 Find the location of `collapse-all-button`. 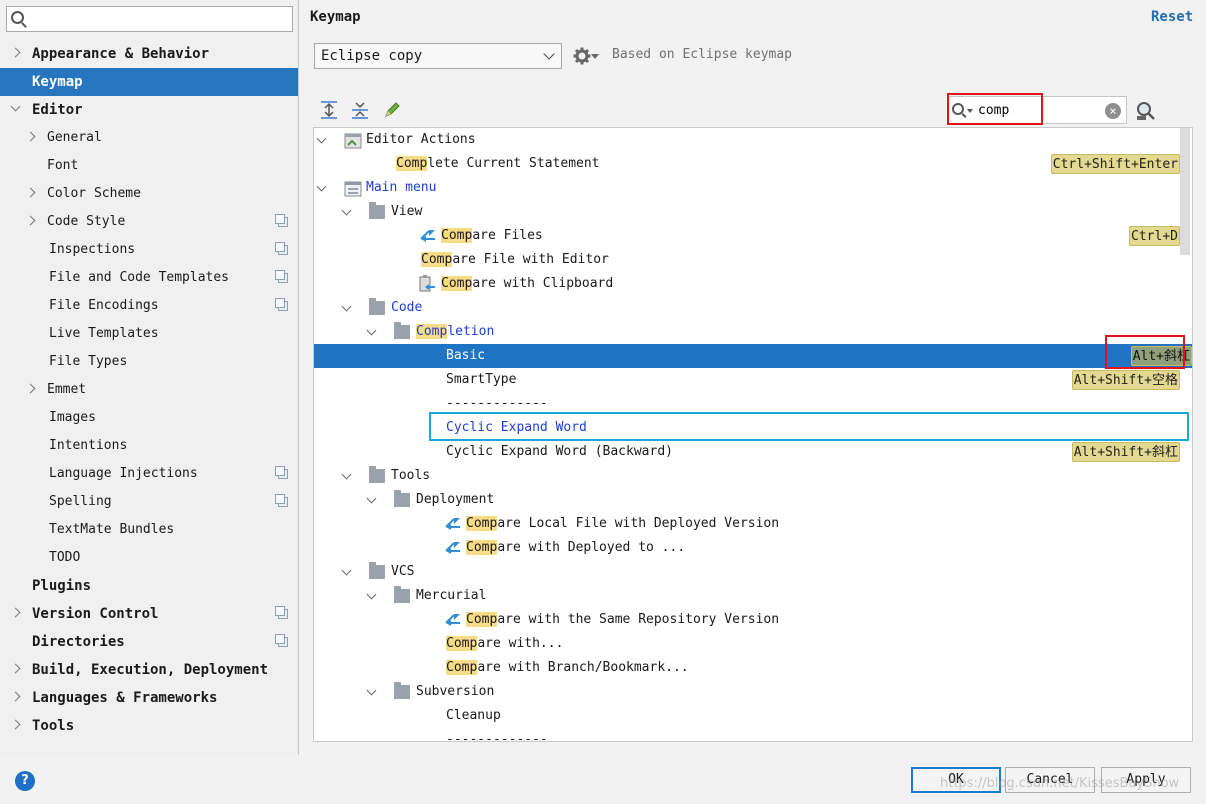

collapse-all-button is located at coordinates (360, 110).